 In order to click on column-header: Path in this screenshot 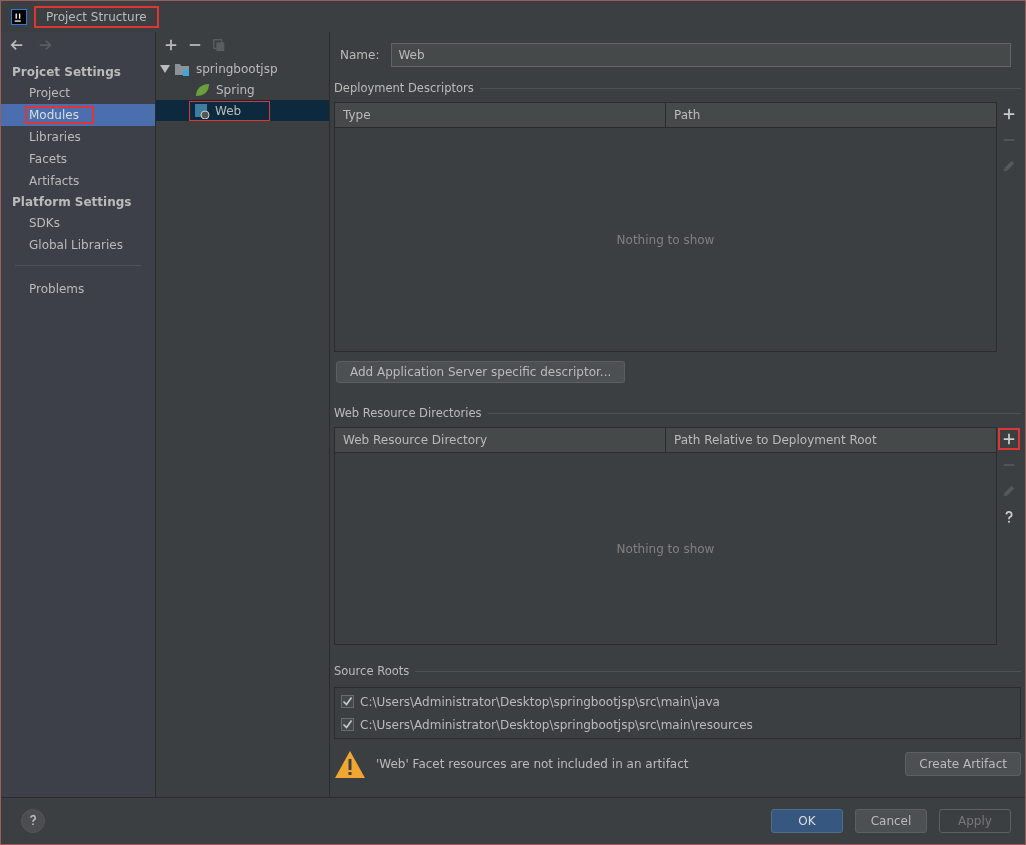, I will do `click(687, 115)`.